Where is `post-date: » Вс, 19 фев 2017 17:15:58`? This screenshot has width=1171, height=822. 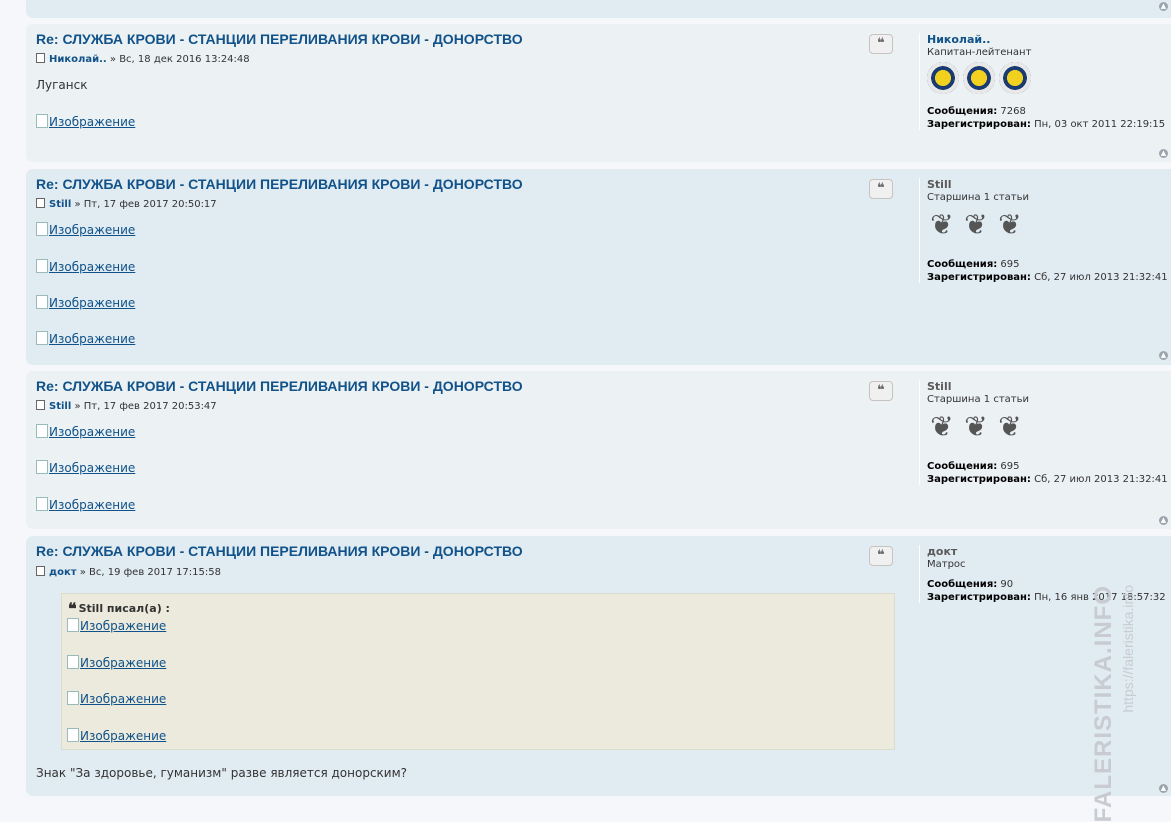
post-date: » Вс, 19 фев 2017 17:15:58 is located at coordinates (148, 572).